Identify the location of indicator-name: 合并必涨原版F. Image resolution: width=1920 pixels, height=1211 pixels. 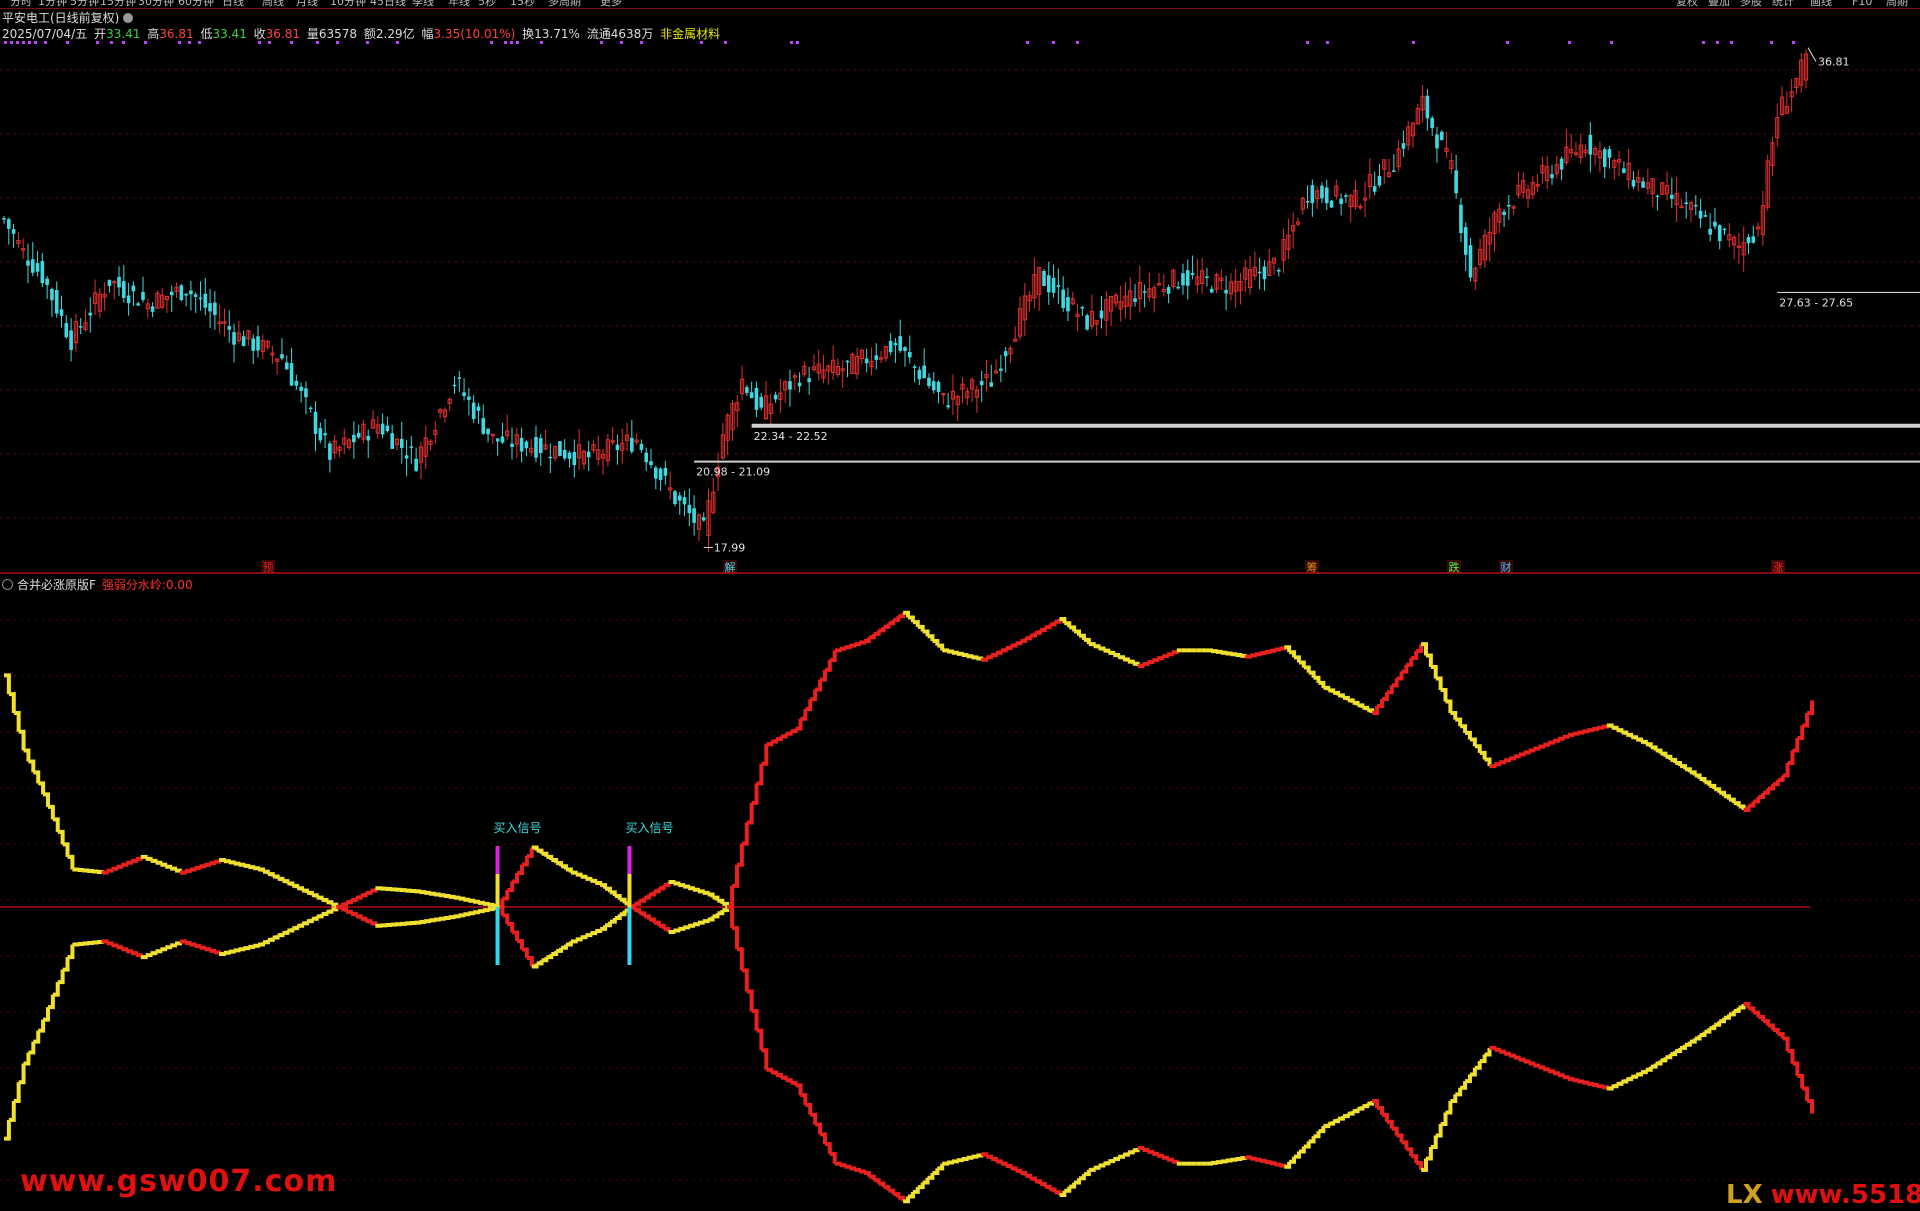
(56, 585).